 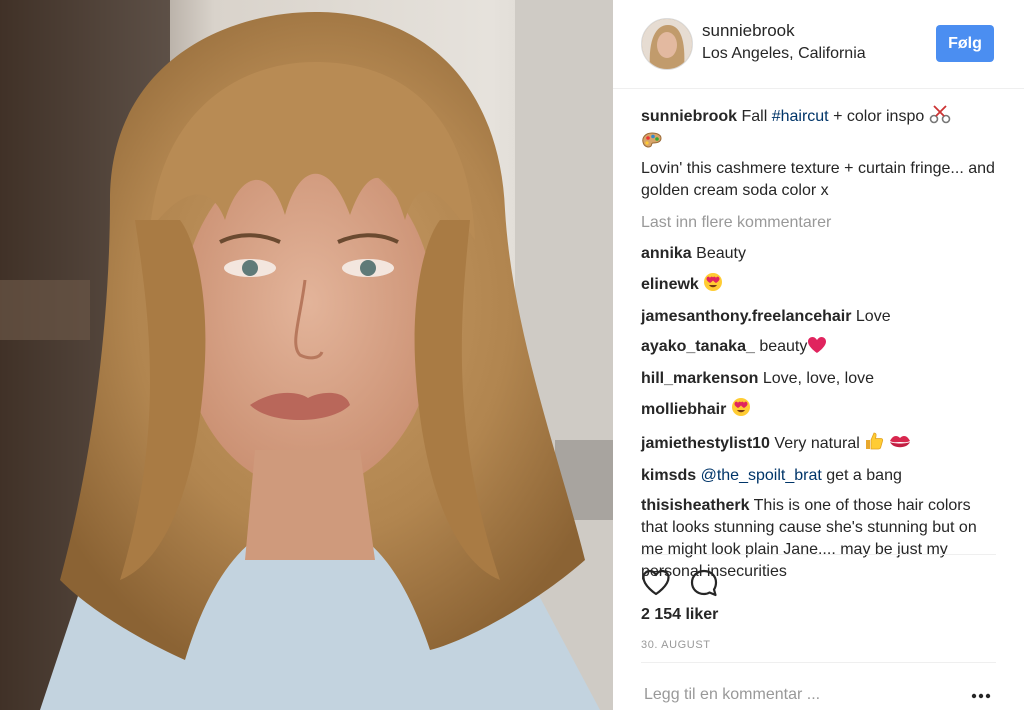 What do you see at coordinates (656, 583) in the screenshot?
I see `heart-icon` at bounding box center [656, 583].